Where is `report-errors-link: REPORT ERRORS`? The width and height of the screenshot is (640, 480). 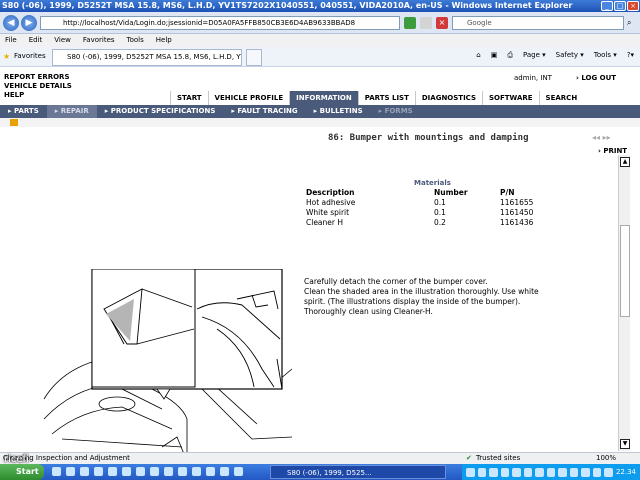
report-errors-link: REPORT ERRORS is located at coordinates (37, 77).